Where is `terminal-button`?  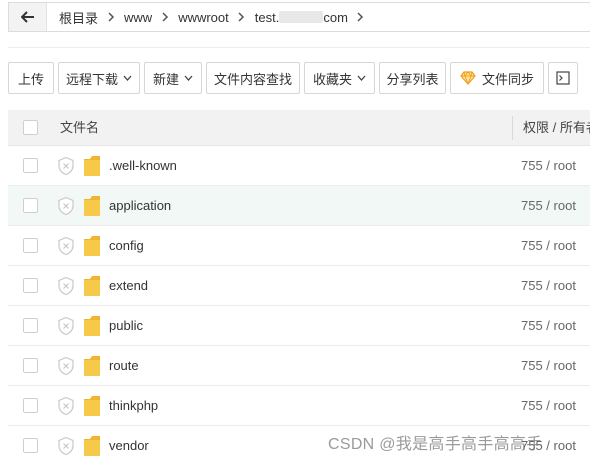 terminal-button is located at coordinates (563, 78).